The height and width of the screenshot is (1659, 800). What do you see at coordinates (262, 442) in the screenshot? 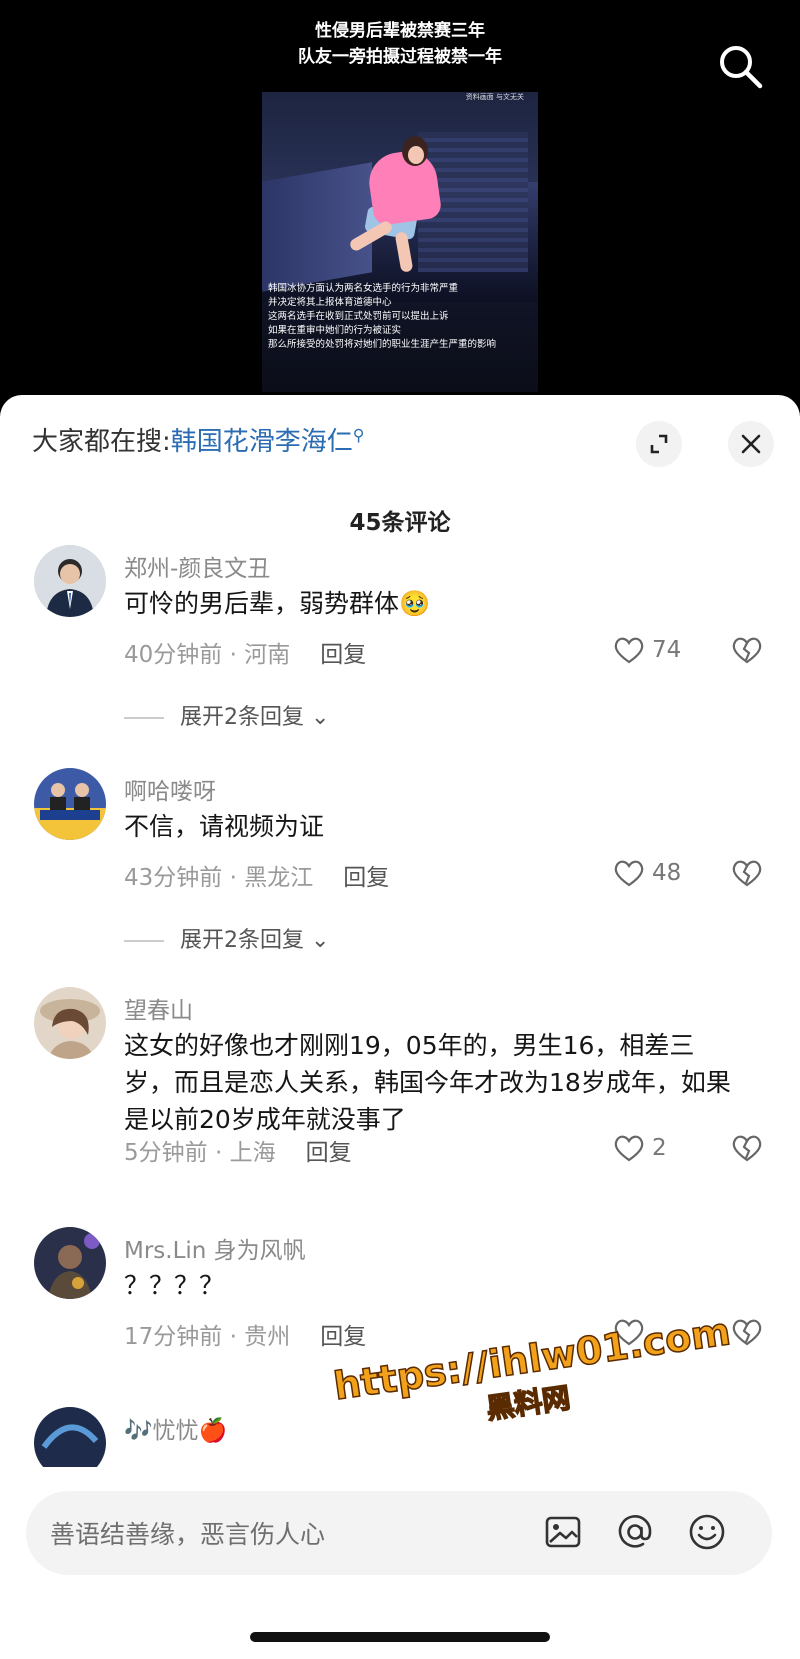
I see `trending-term-link: 韩国花滑李海仁` at bounding box center [262, 442].